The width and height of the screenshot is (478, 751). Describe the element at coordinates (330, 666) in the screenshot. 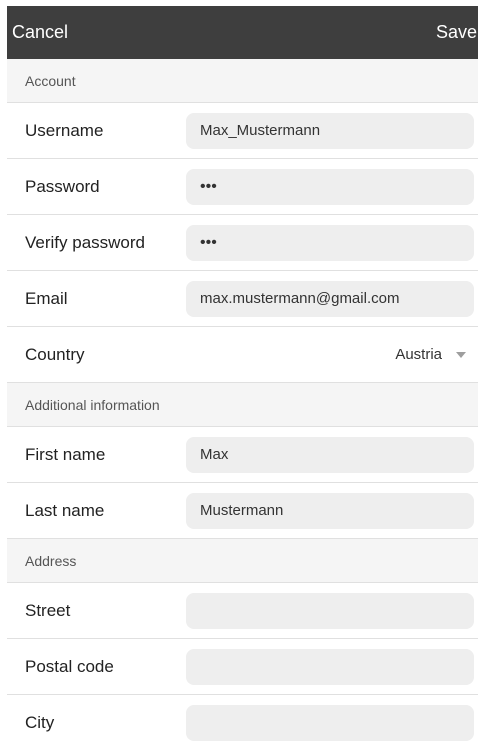

I see `postal-code-input` at that location.